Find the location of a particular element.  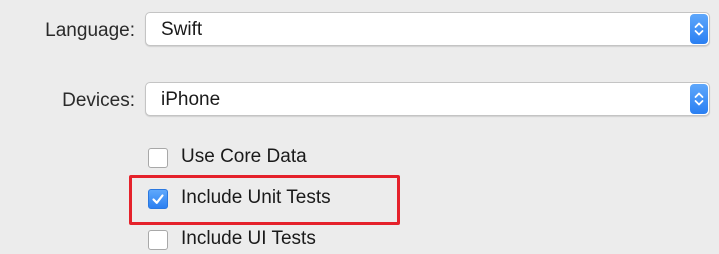

use-core-data-label: Use Core Data is located at coordinates (244, 156).